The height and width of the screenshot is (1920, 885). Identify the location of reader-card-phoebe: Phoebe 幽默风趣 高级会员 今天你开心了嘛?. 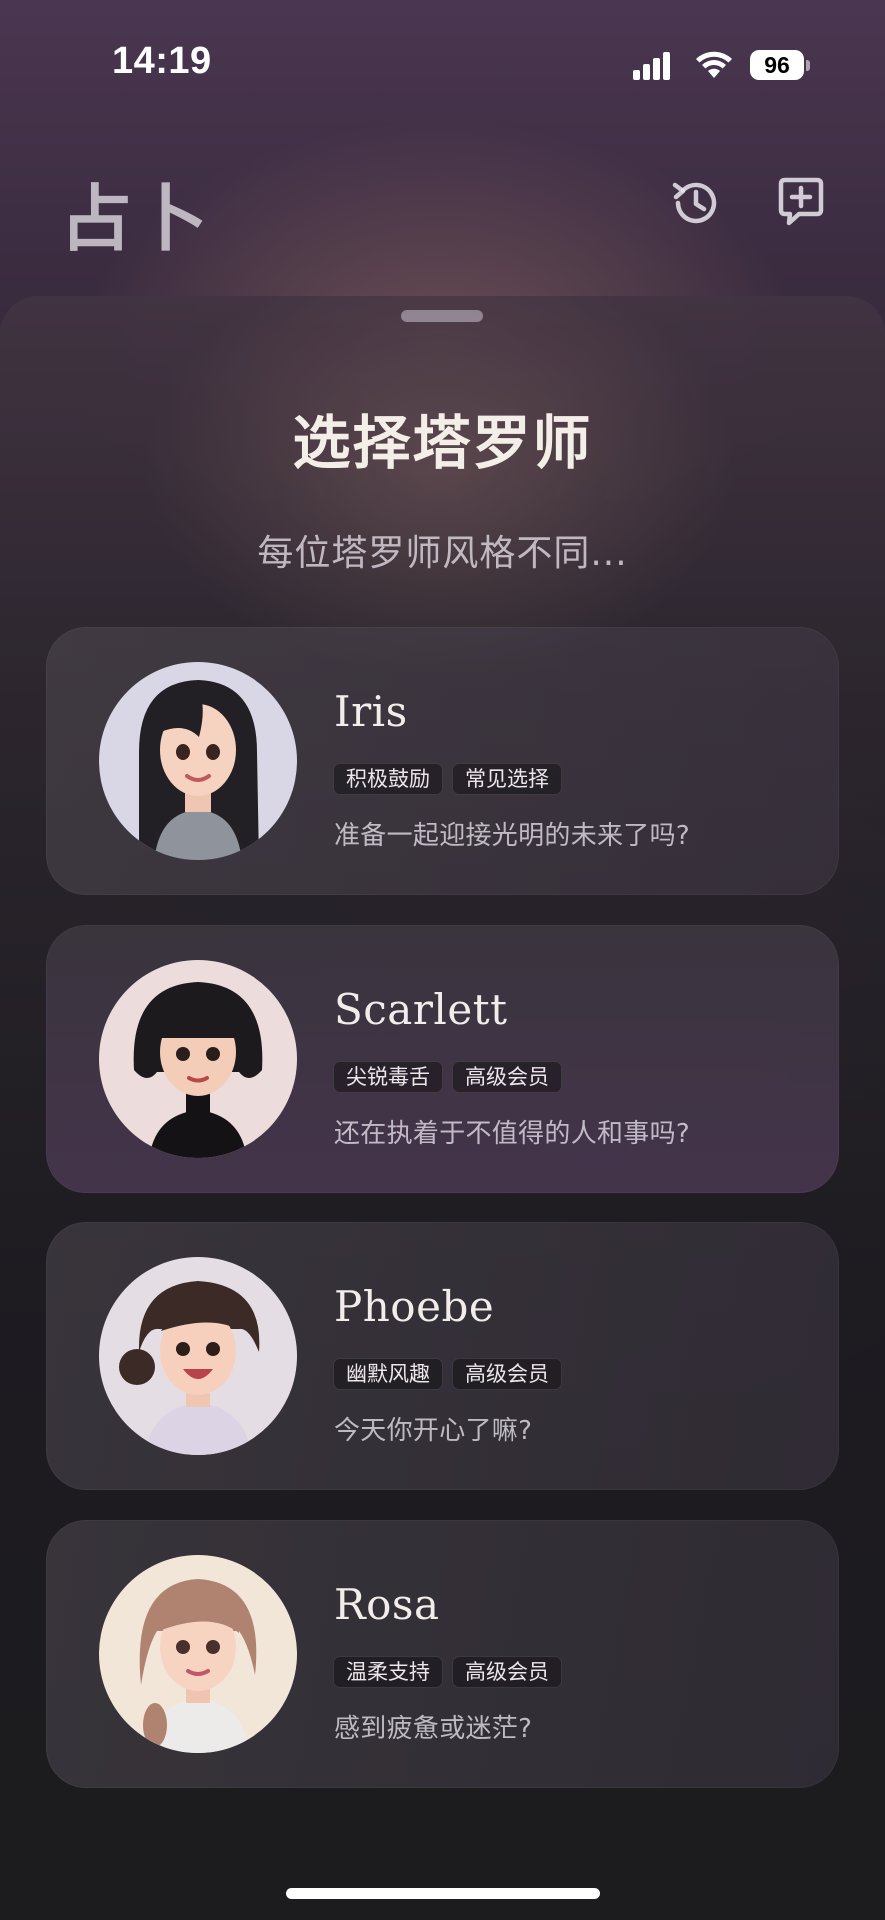
(442, 1356).